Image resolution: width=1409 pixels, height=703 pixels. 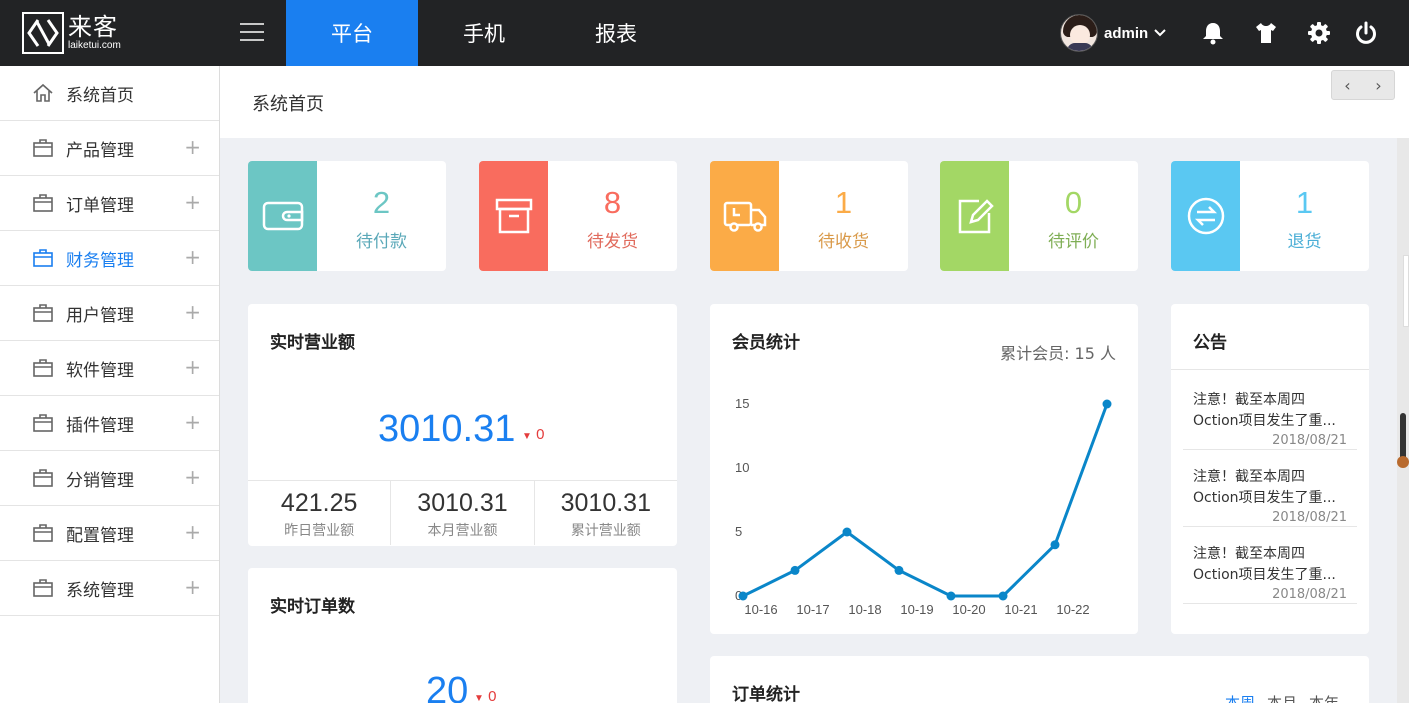 I want to click on stat-label: 待收货, so click(x=843, y=242).